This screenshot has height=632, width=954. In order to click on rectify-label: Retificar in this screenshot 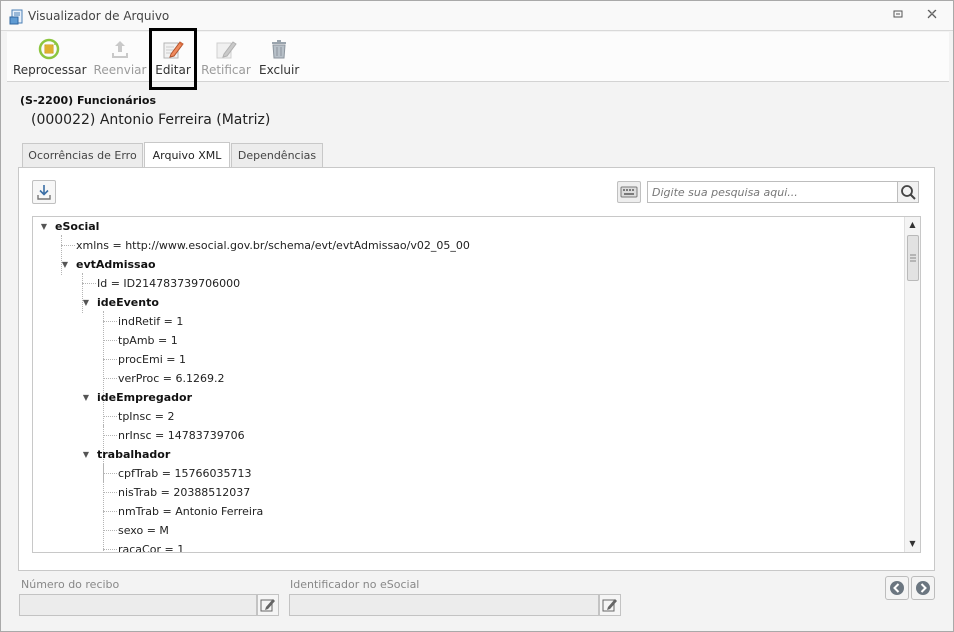, I will do `click(226, 70)`.